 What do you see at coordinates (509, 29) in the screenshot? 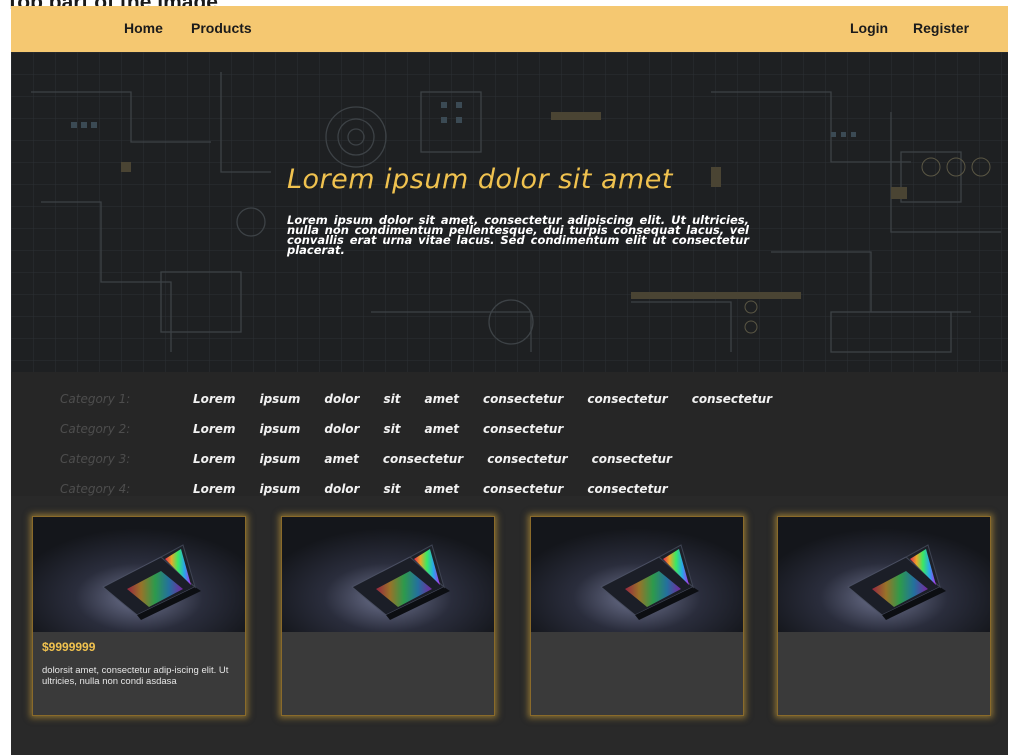
I see `navbar: Home Products Login Register` at bounding box center [509, 29].